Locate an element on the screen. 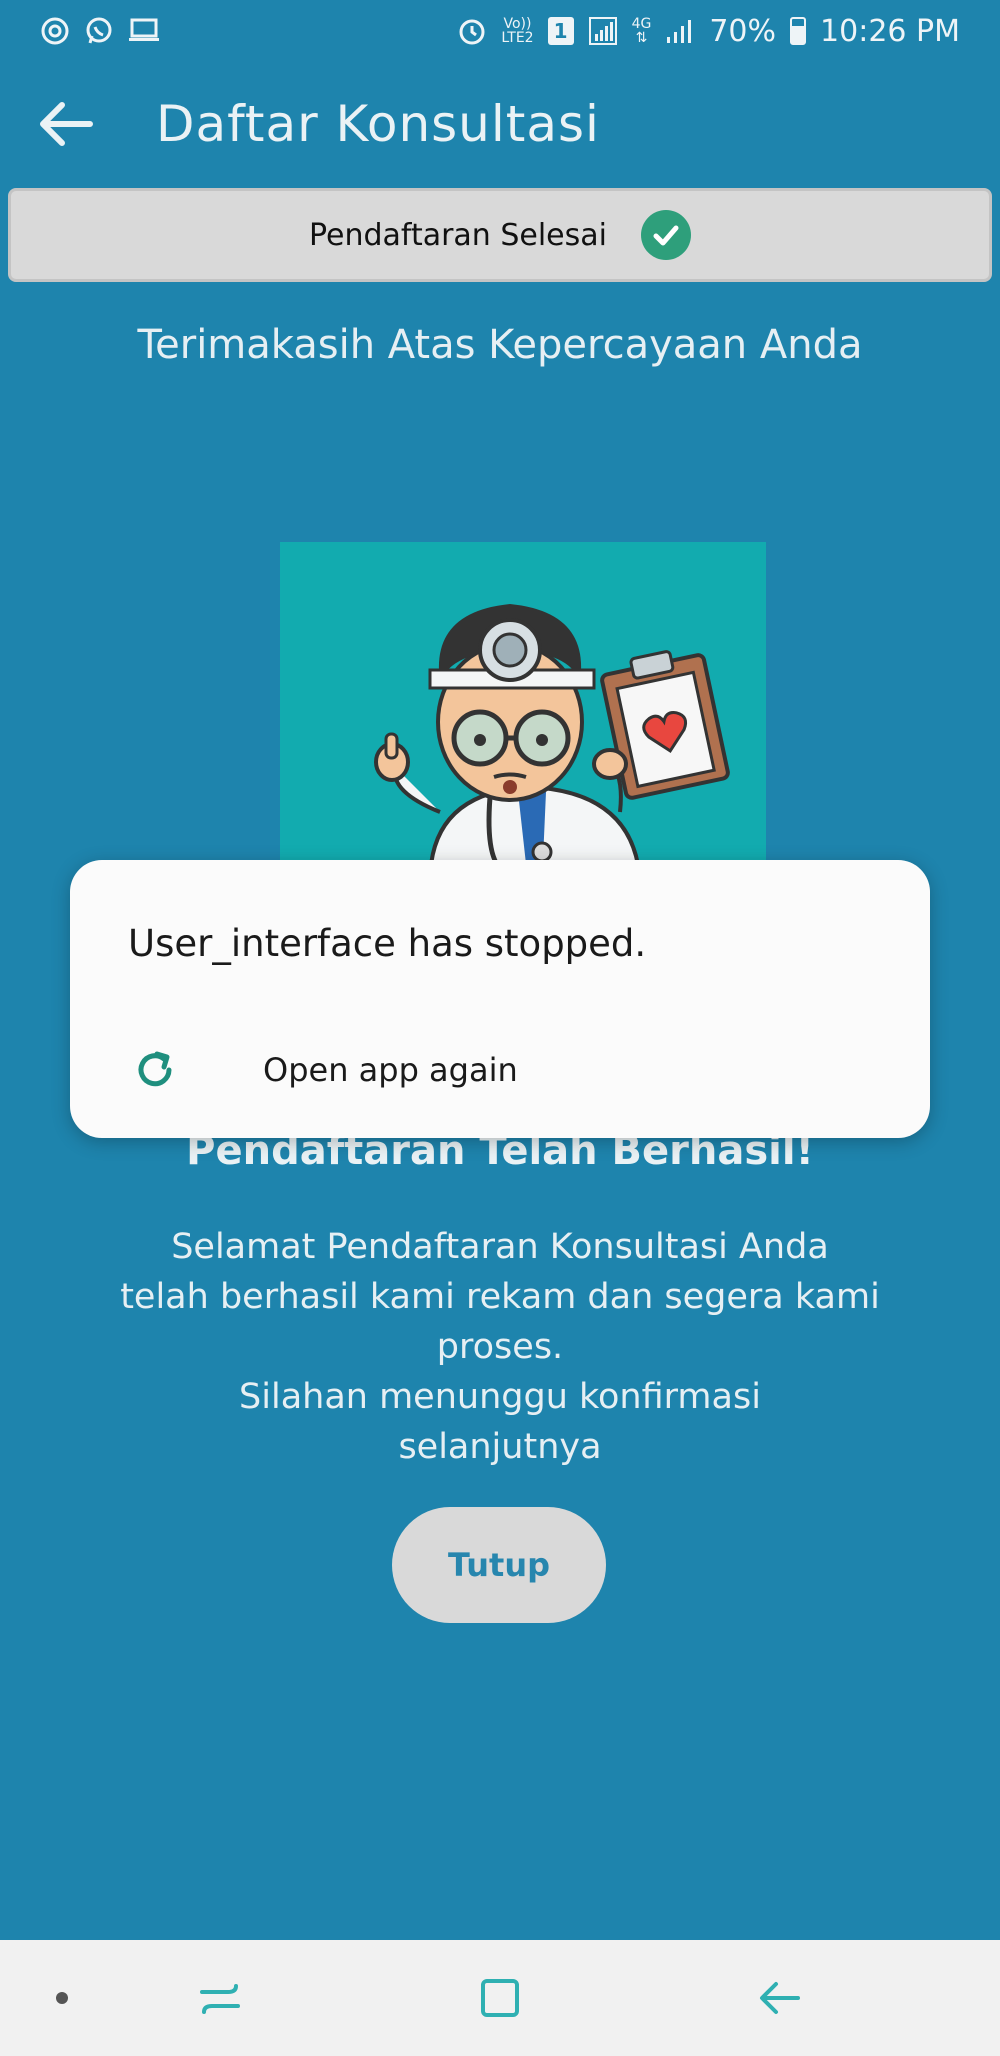  volte-top: Vo)) is located at coordinates (517, 24).